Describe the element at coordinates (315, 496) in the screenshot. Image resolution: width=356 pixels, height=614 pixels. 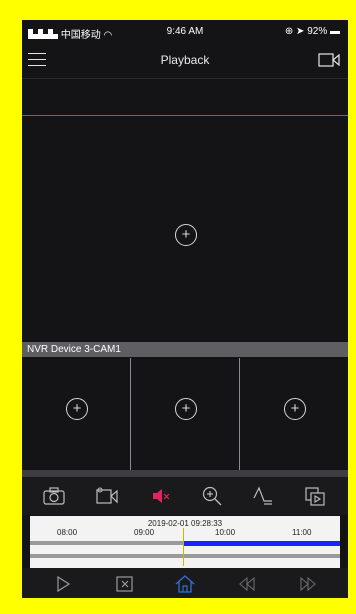
I see `clip-icon` at that location.